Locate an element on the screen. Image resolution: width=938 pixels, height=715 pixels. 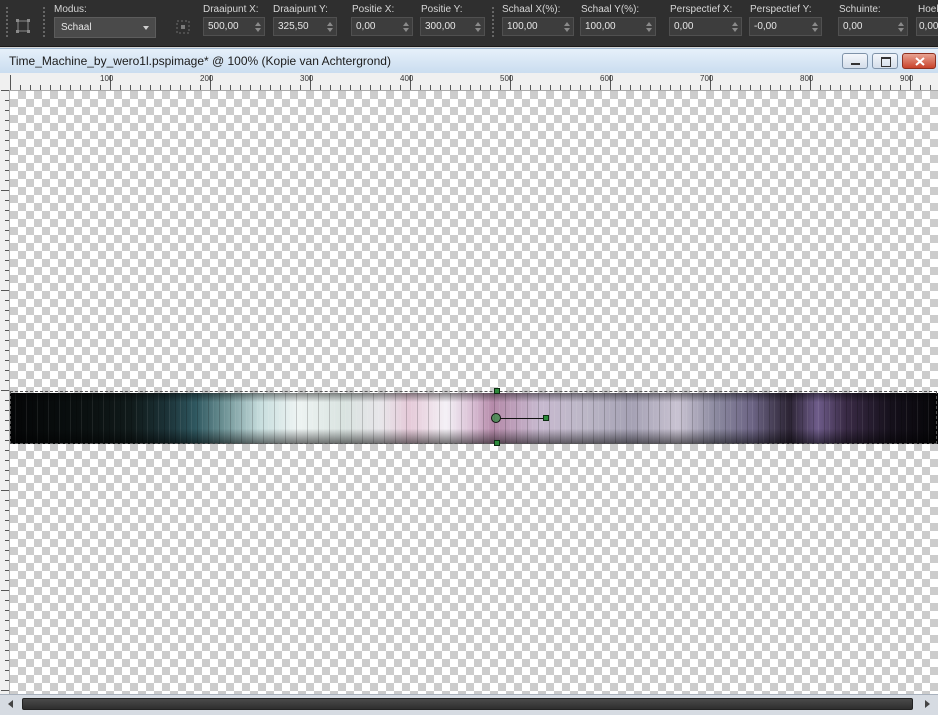
pivot-y-label: Draaipunt Y: is located at coordinates (300, 9).